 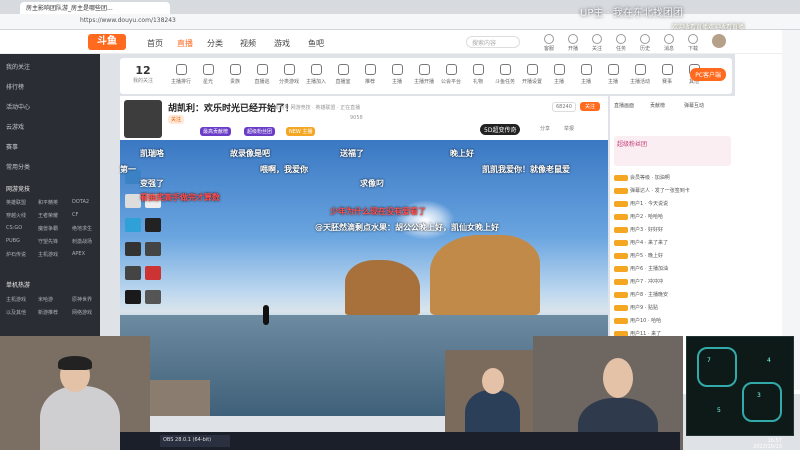 I want to click on chat-message: 用户3 · 好好好, so click(x=672, y=230).